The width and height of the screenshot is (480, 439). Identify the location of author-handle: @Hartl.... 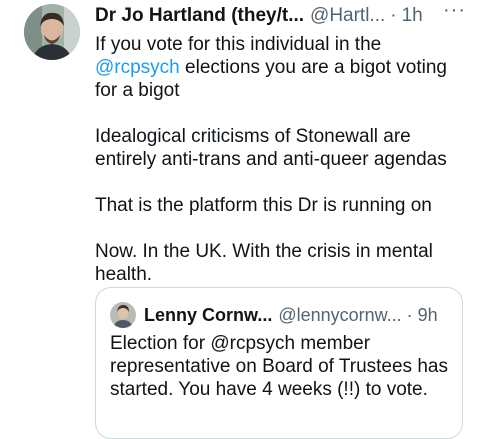
(347, 16).